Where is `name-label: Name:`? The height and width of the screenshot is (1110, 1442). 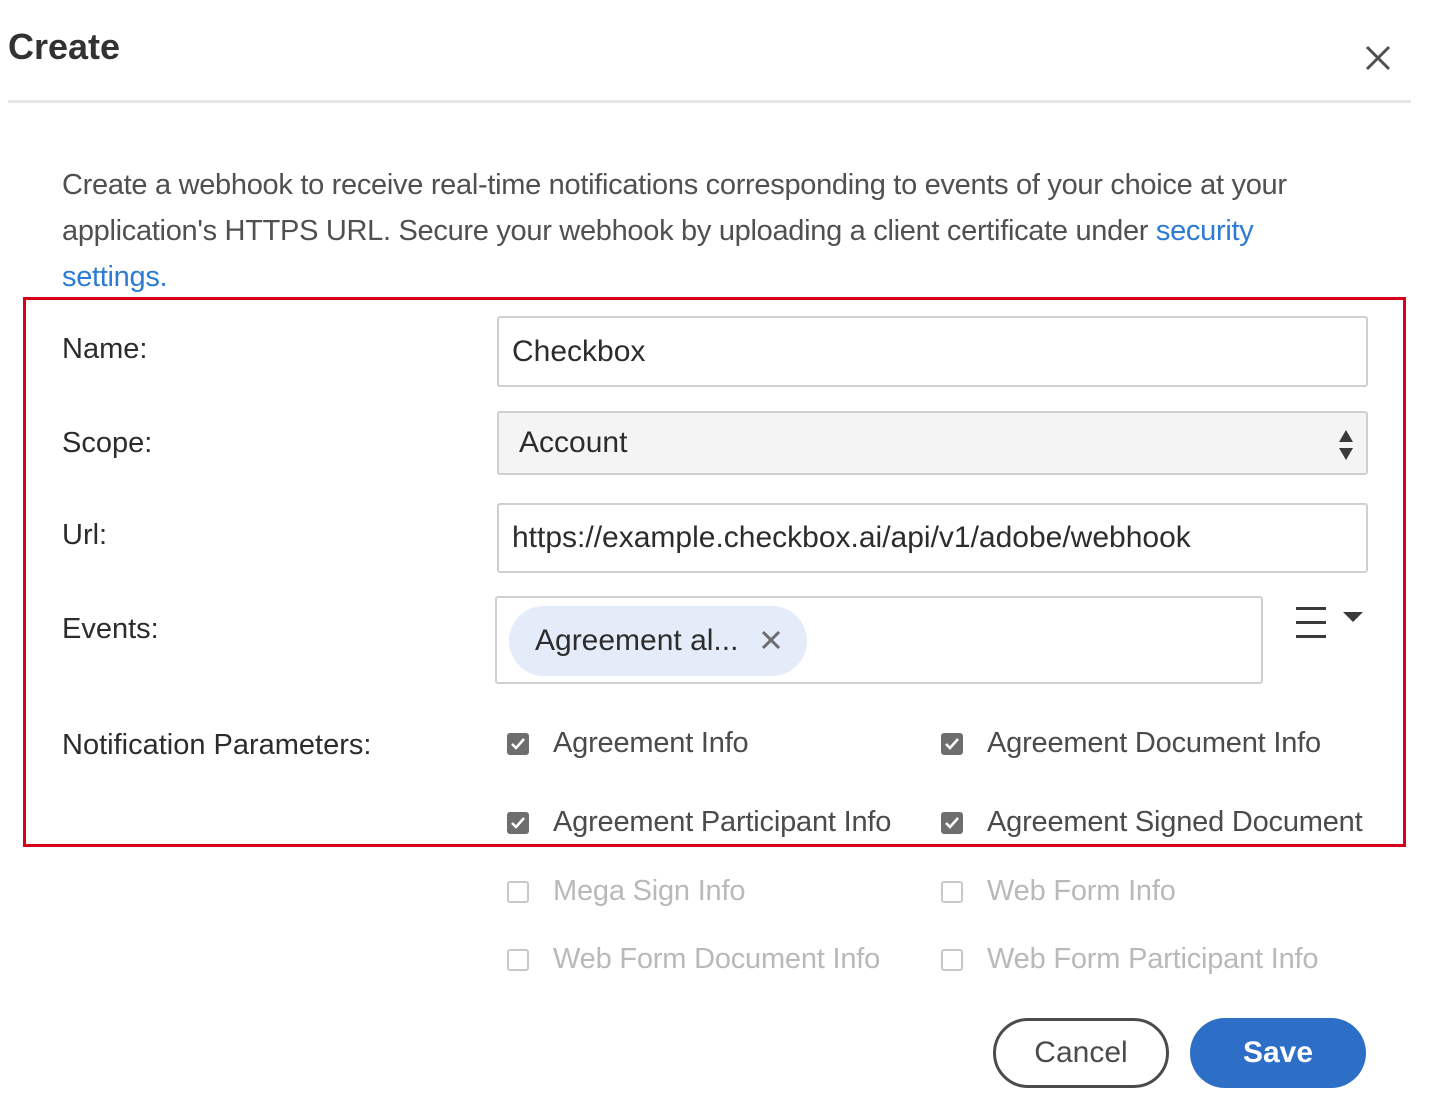
name-label: Name: is located at coordinates (105, 349).